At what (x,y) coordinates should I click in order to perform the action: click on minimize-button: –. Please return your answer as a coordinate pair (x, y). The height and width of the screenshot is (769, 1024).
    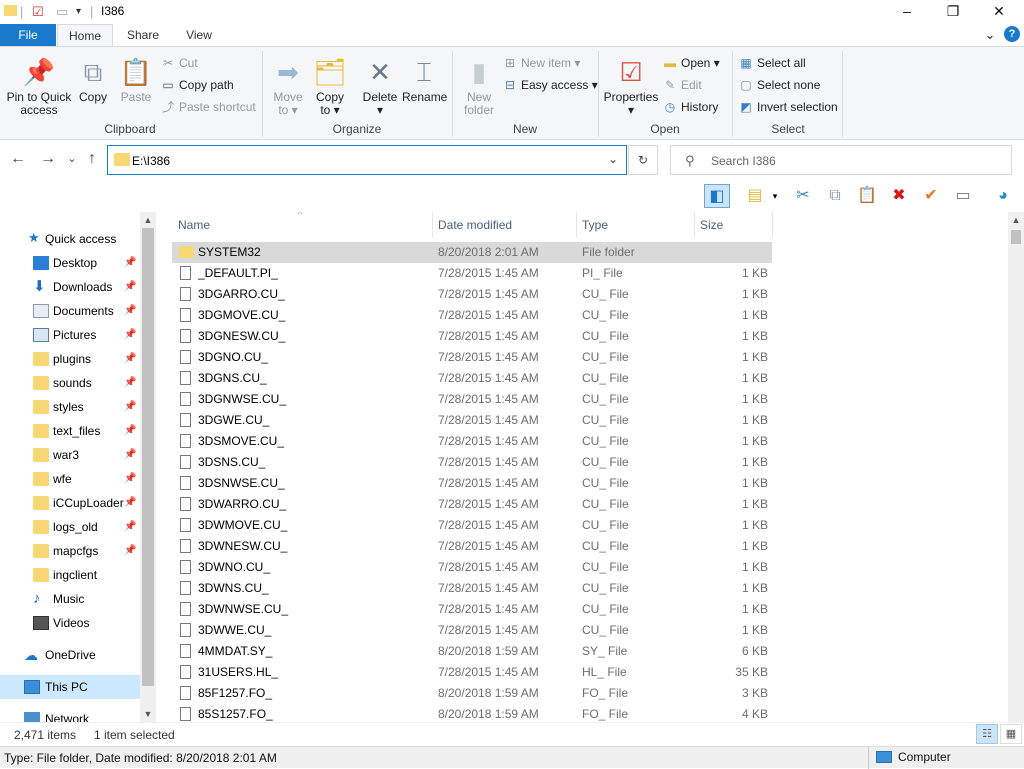
    Looking at the image, I should click on (907, 12).